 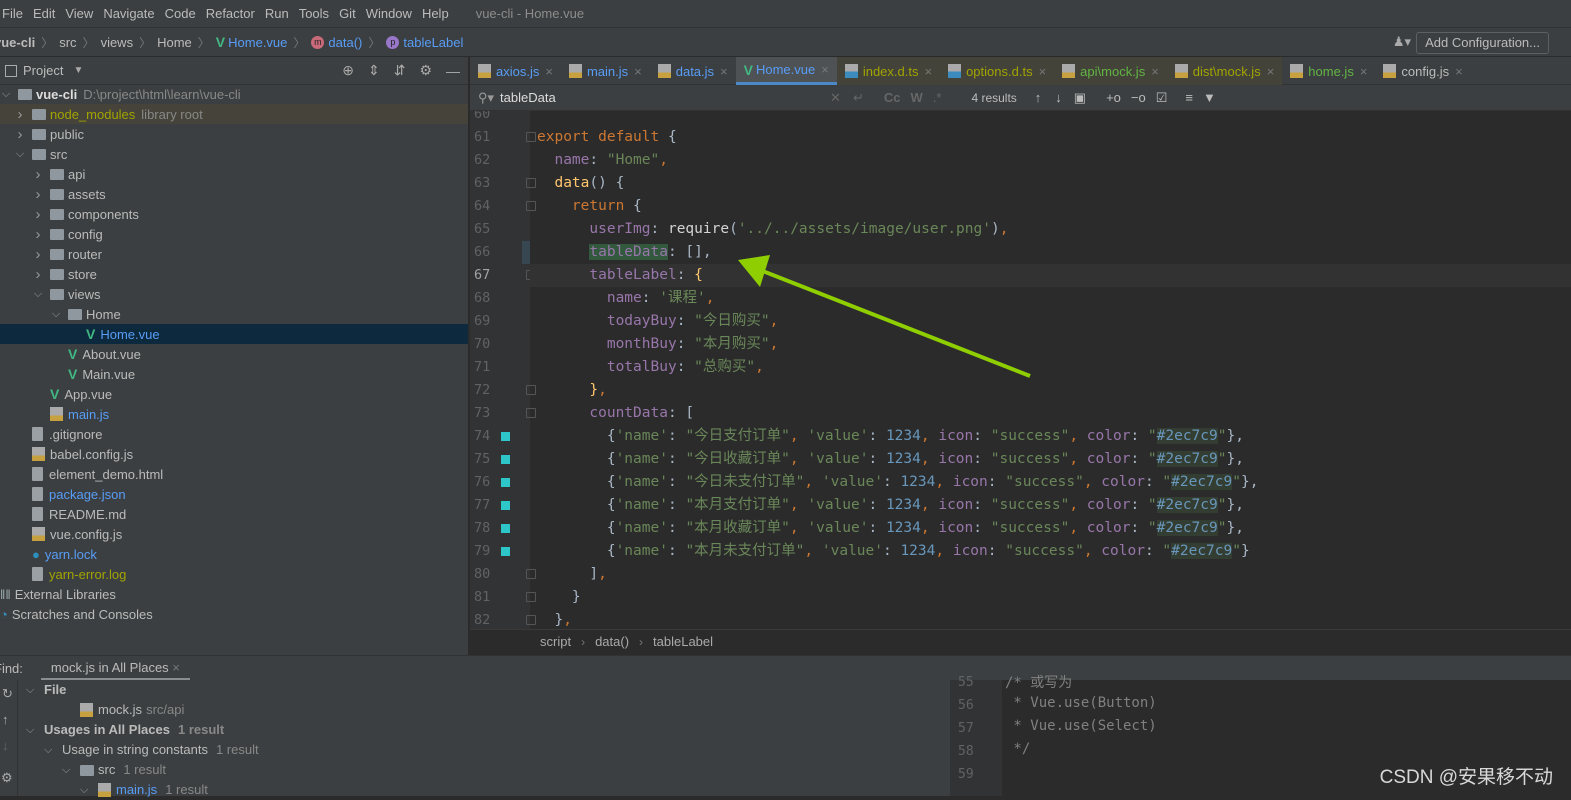 I want to click on breadcrumb-item: p tableLabel, so click(x=424, y=42).